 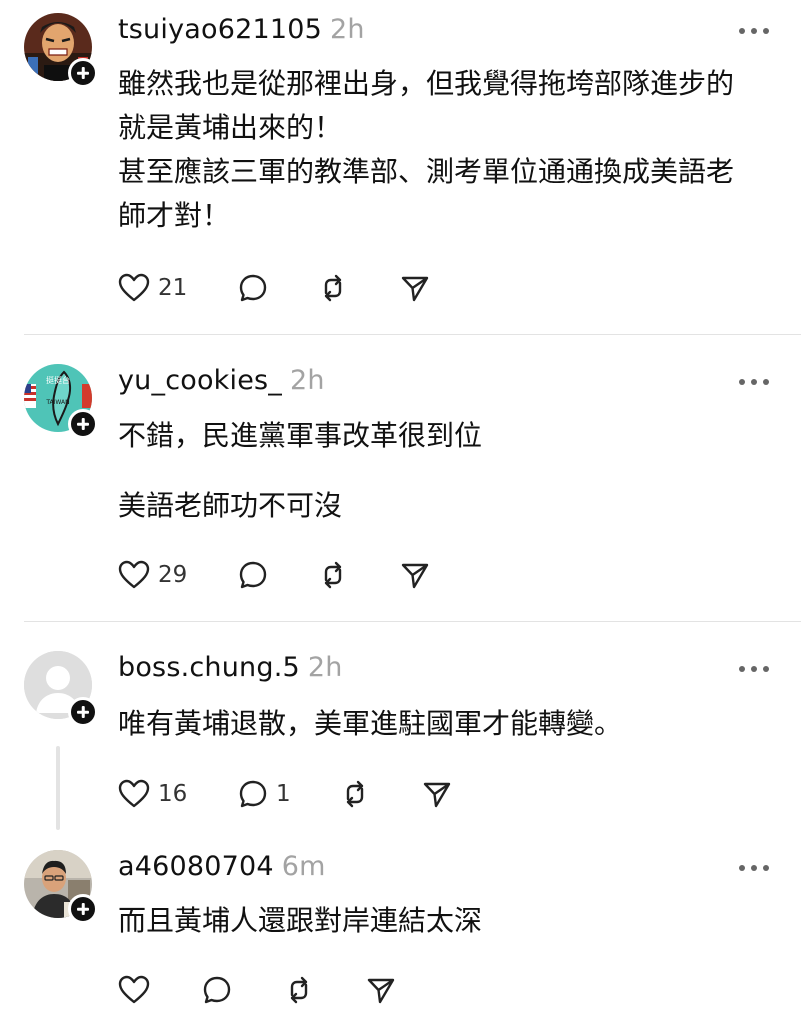 I want to click on text-paragraph: 不錯，民進黨軍事改革很到位, so click(x=300, y=435).